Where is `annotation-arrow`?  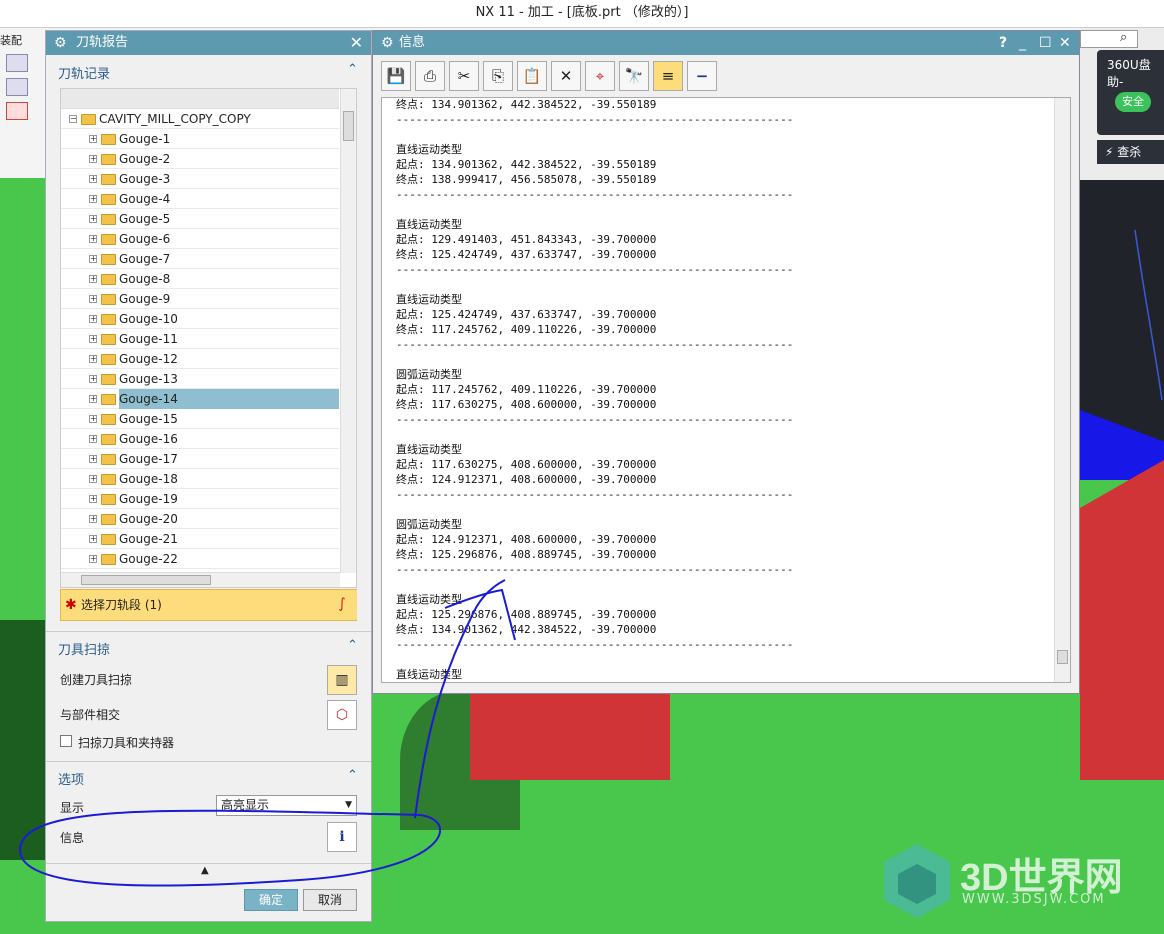 annotation-arrow is located at coordinates (460, 699).